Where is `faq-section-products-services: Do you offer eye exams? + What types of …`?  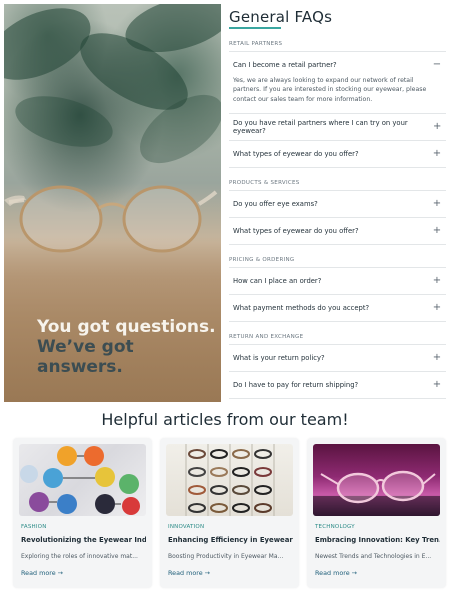
faq-section-products-services: Do you offer eye exams? + What types of … is located at coordinates (337, 218).